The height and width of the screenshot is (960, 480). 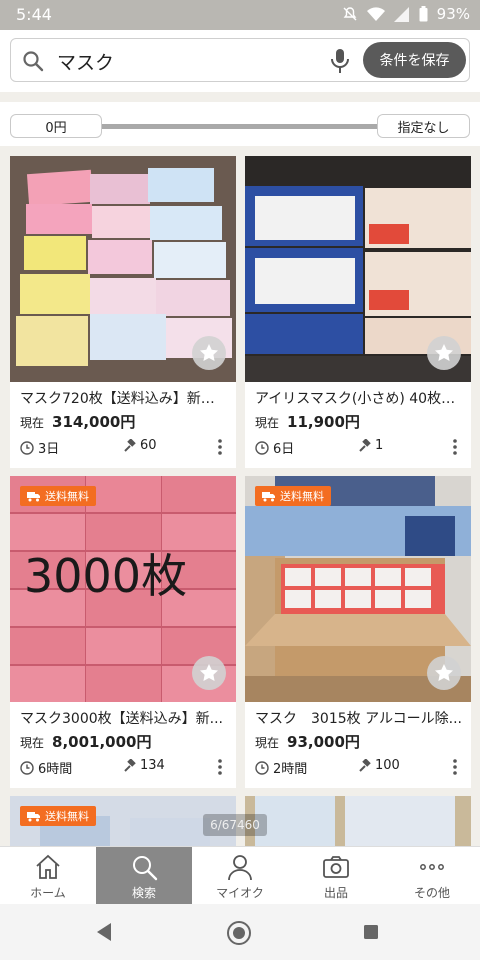 What do you see at coordinates (49, 449) in the screenshot?
I see `time-left: 3日` at bounding box center [49, 449].